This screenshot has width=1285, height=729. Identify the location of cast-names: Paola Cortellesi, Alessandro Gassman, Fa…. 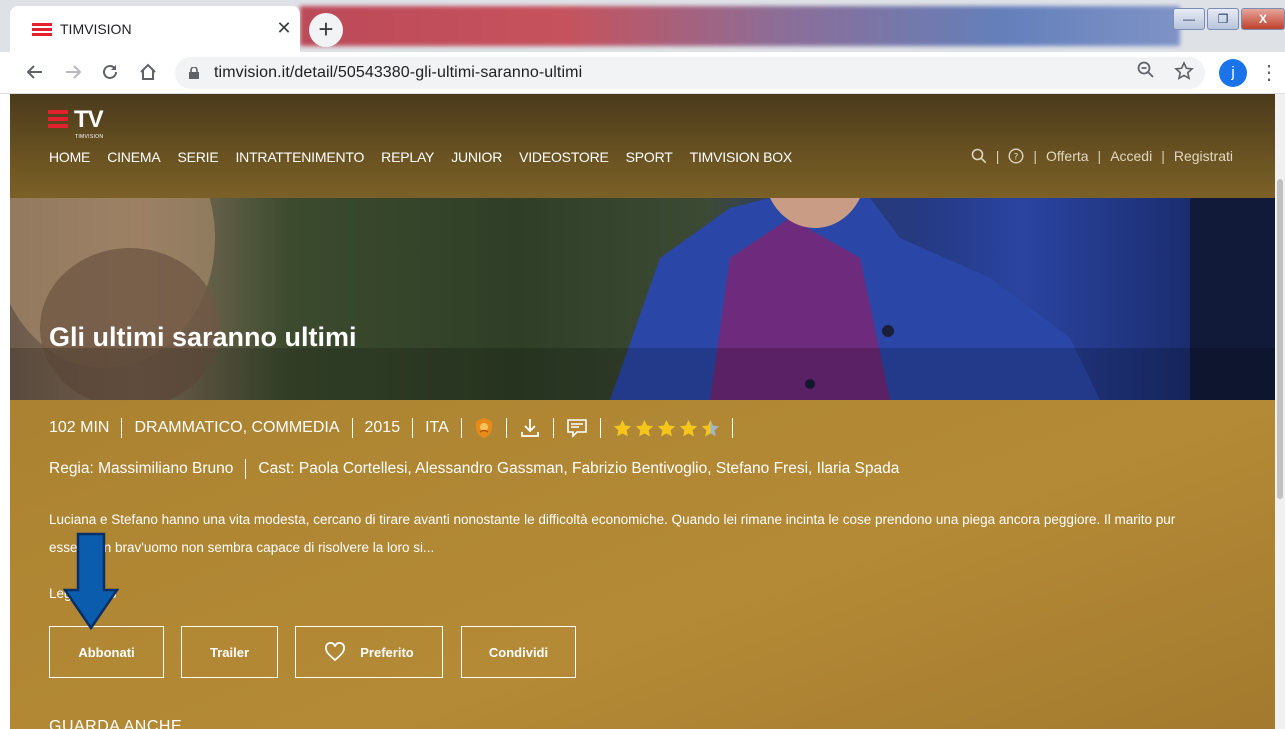
(599, 468).